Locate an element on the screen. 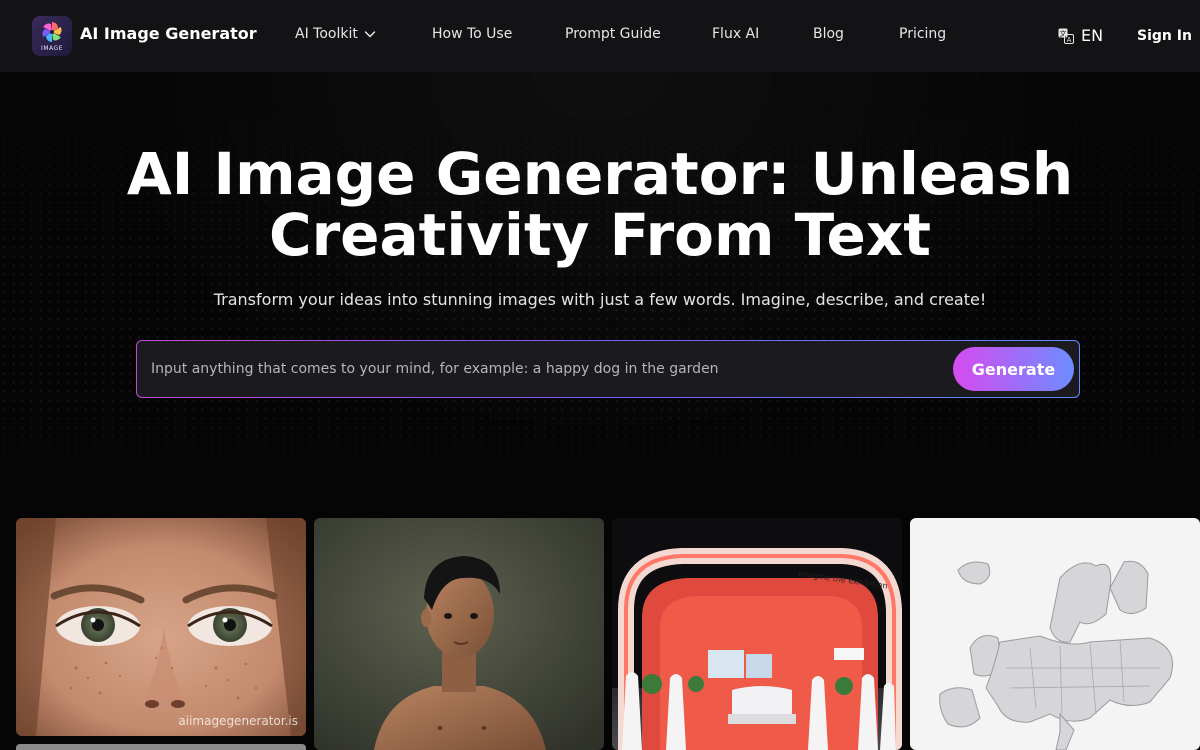 The image size is (1200, 750). nav-pricing: Pricing is located at coordinates (922, 34).